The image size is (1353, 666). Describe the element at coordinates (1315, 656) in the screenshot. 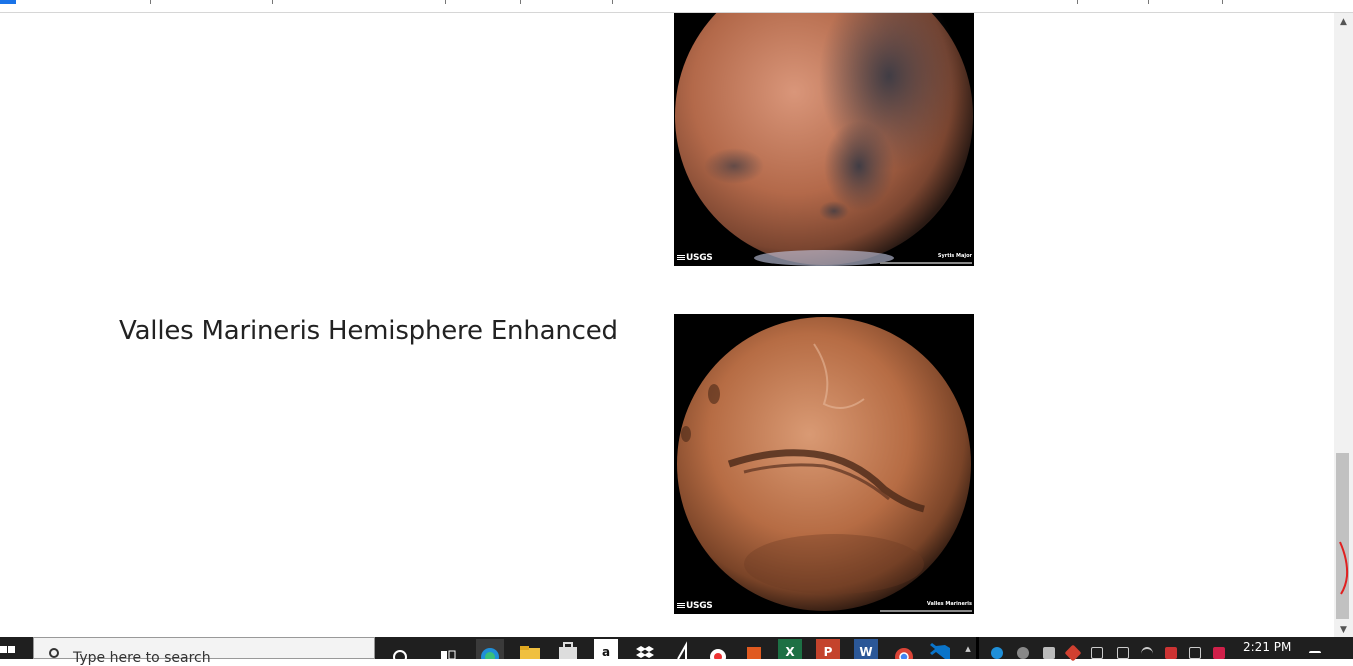

I see `action-center-icon` at that location.